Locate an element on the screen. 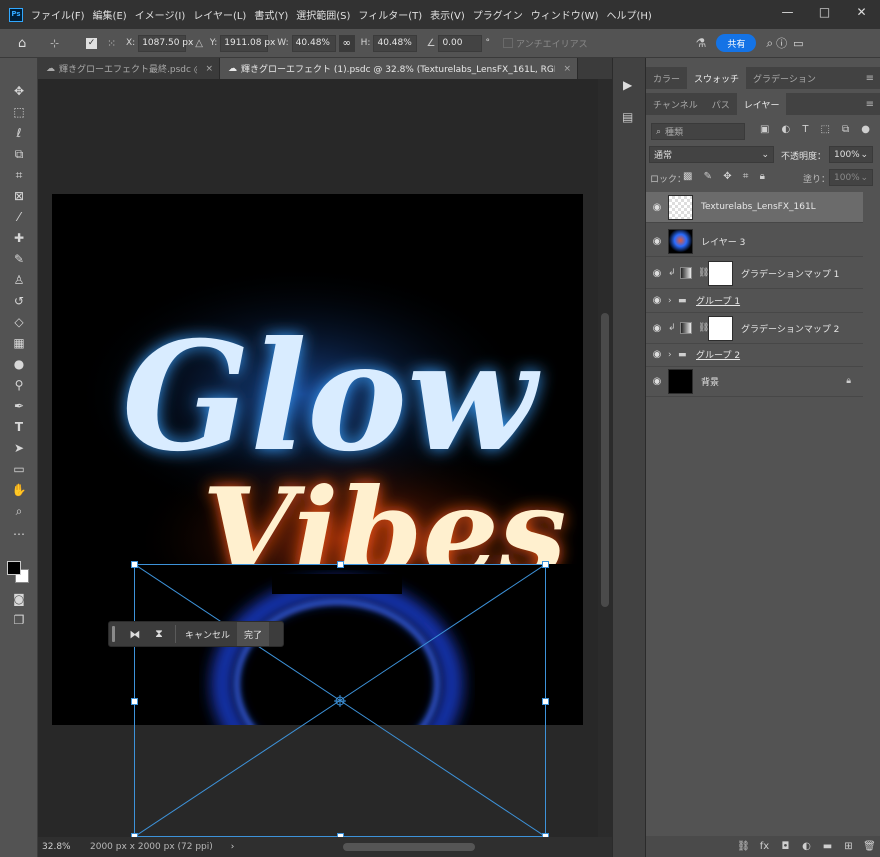 This screenshot has height=857, width=880. shape-tool-icon: ▭ is located at coordinates (19, 469).